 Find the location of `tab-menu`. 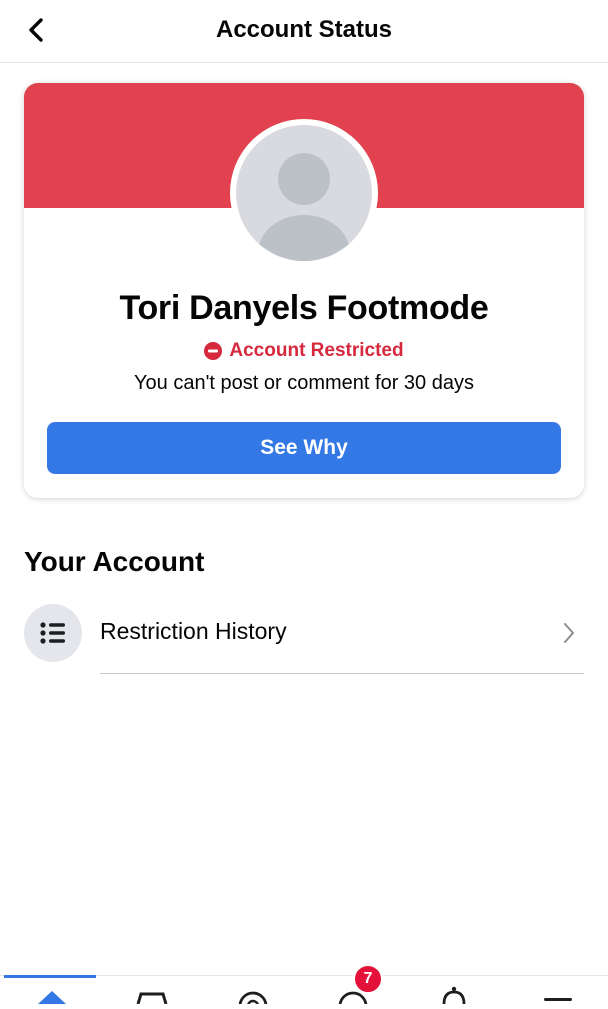

tab-menu is located at coordinates (558, 992).